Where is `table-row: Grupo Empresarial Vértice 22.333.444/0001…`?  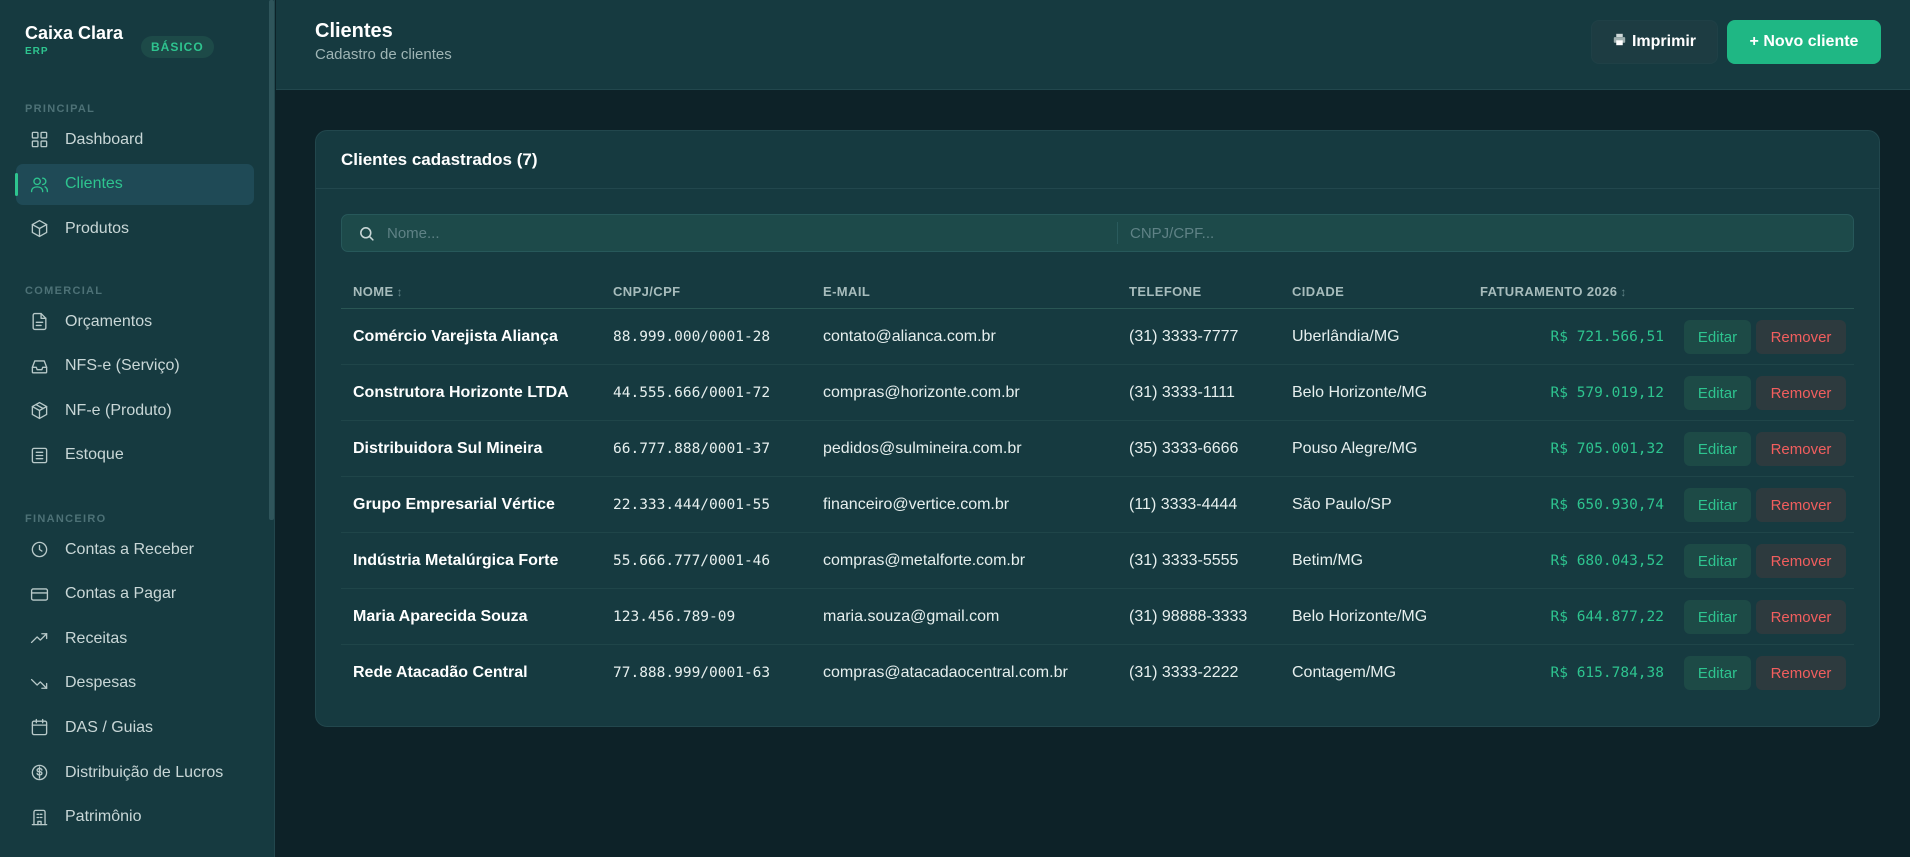 table-row: Grupo Empresarial Vértice 22.333.444/0001… is located at coordinates (1097, 505).